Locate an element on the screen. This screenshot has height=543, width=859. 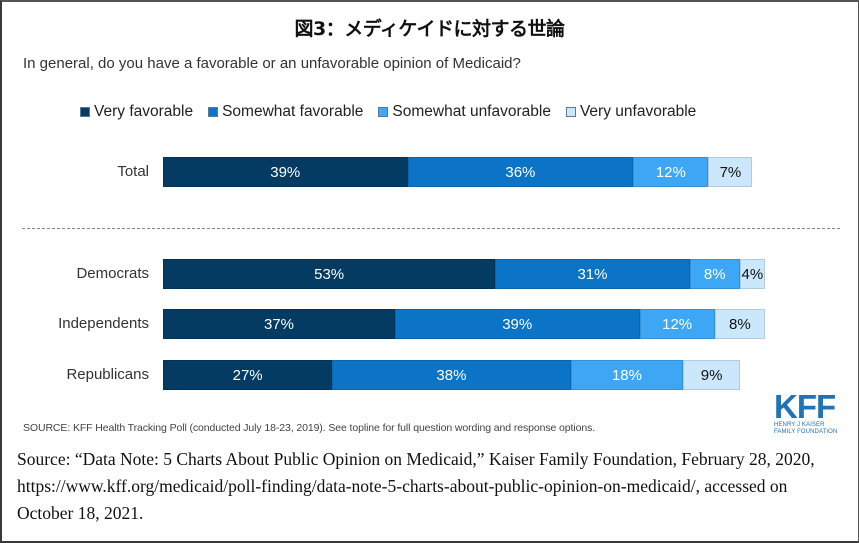
bar-independents-very-favorable: 37% is located at coordinates (279, 324).